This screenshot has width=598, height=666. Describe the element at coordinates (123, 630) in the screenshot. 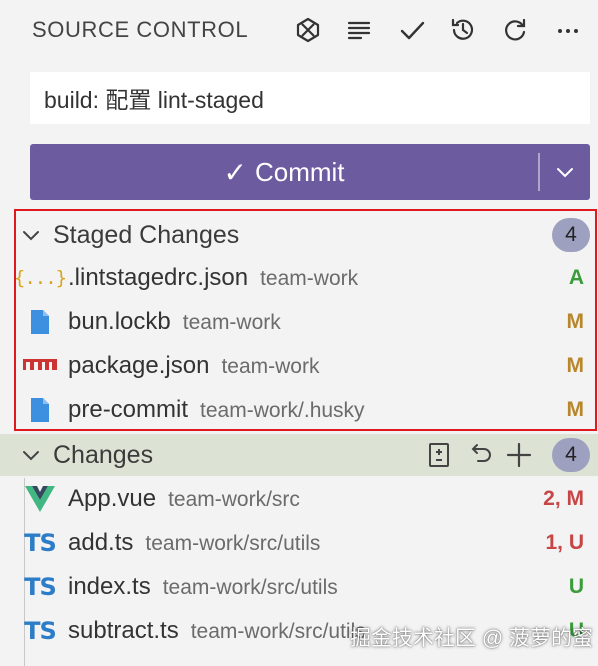

I see `file-name: subtract.ts` at that location.